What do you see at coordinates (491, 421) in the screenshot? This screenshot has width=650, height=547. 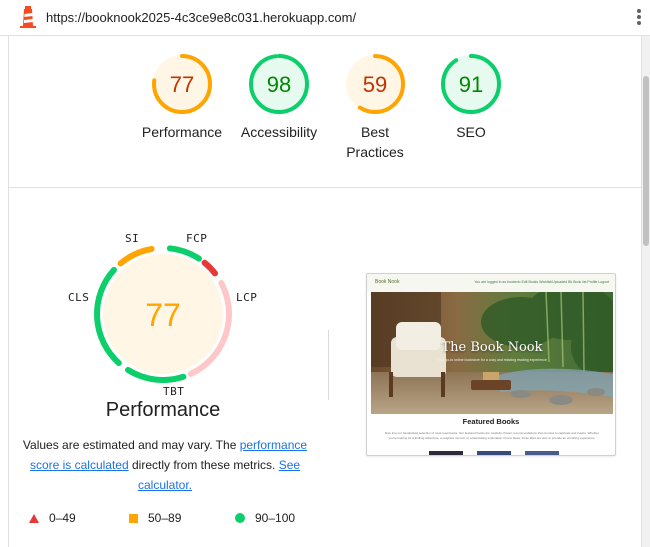 I see `screenshot-featured-title: Featured Books` at bounding box center [491, 421].